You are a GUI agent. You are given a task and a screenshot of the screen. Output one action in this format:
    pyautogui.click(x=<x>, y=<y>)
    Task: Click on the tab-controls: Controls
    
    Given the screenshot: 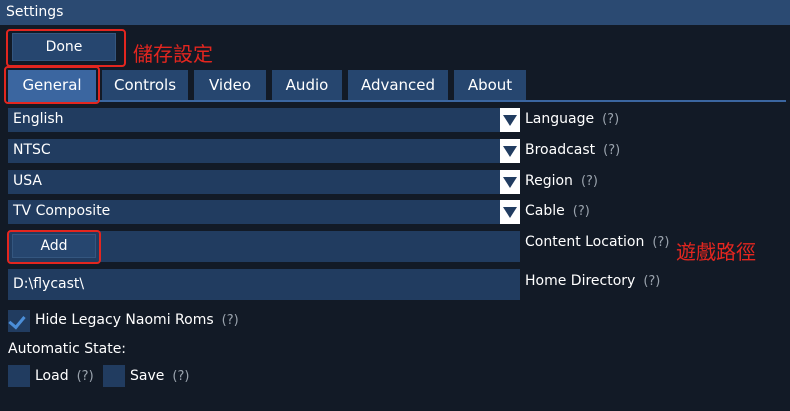 What is the action you would take?
    pyautogui.click(x=145, y=85)
    